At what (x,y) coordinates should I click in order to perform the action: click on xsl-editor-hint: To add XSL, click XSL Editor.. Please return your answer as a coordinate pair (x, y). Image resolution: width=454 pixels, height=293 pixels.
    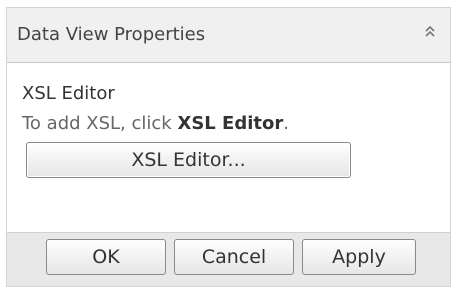
    Looking at the image, I should click on (155, 123).